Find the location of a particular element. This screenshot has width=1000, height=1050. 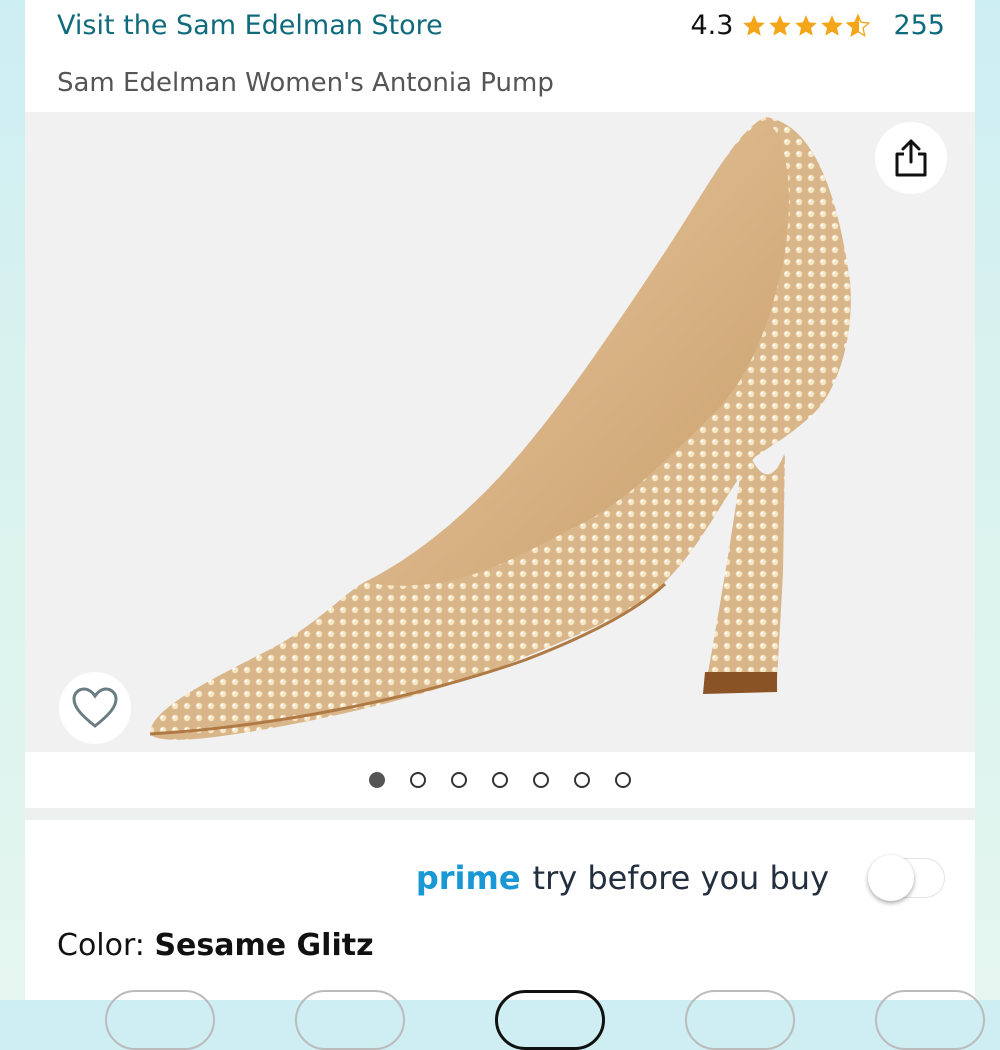

try-before-you-buy-toggle is located at coordinates (906, 878).